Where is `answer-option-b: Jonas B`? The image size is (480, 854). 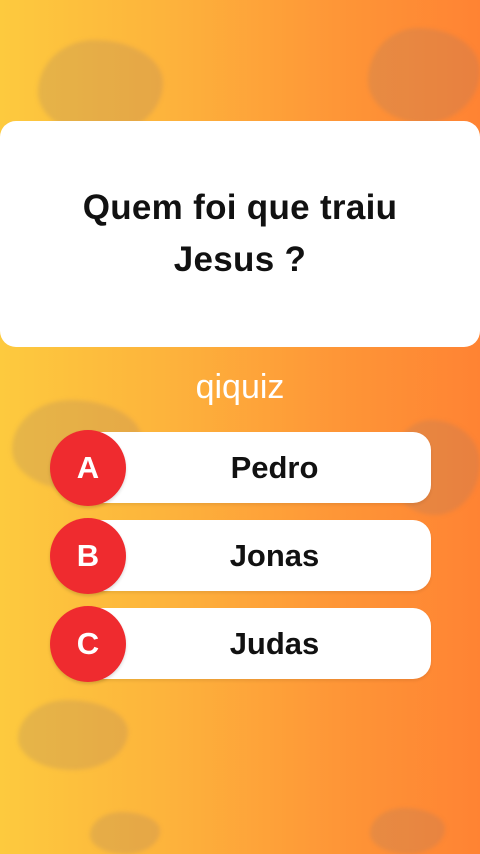
answer-option-b: Jonas B is located at coordinates (240, 556).